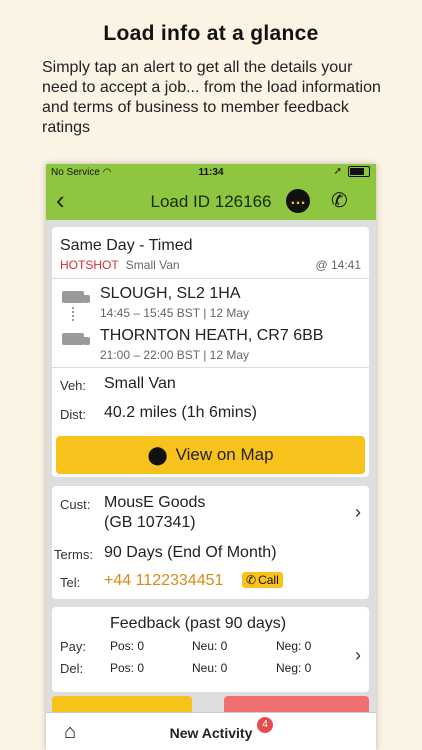  I want to click on pay-neg: Neg: 0, so click(294, 646).